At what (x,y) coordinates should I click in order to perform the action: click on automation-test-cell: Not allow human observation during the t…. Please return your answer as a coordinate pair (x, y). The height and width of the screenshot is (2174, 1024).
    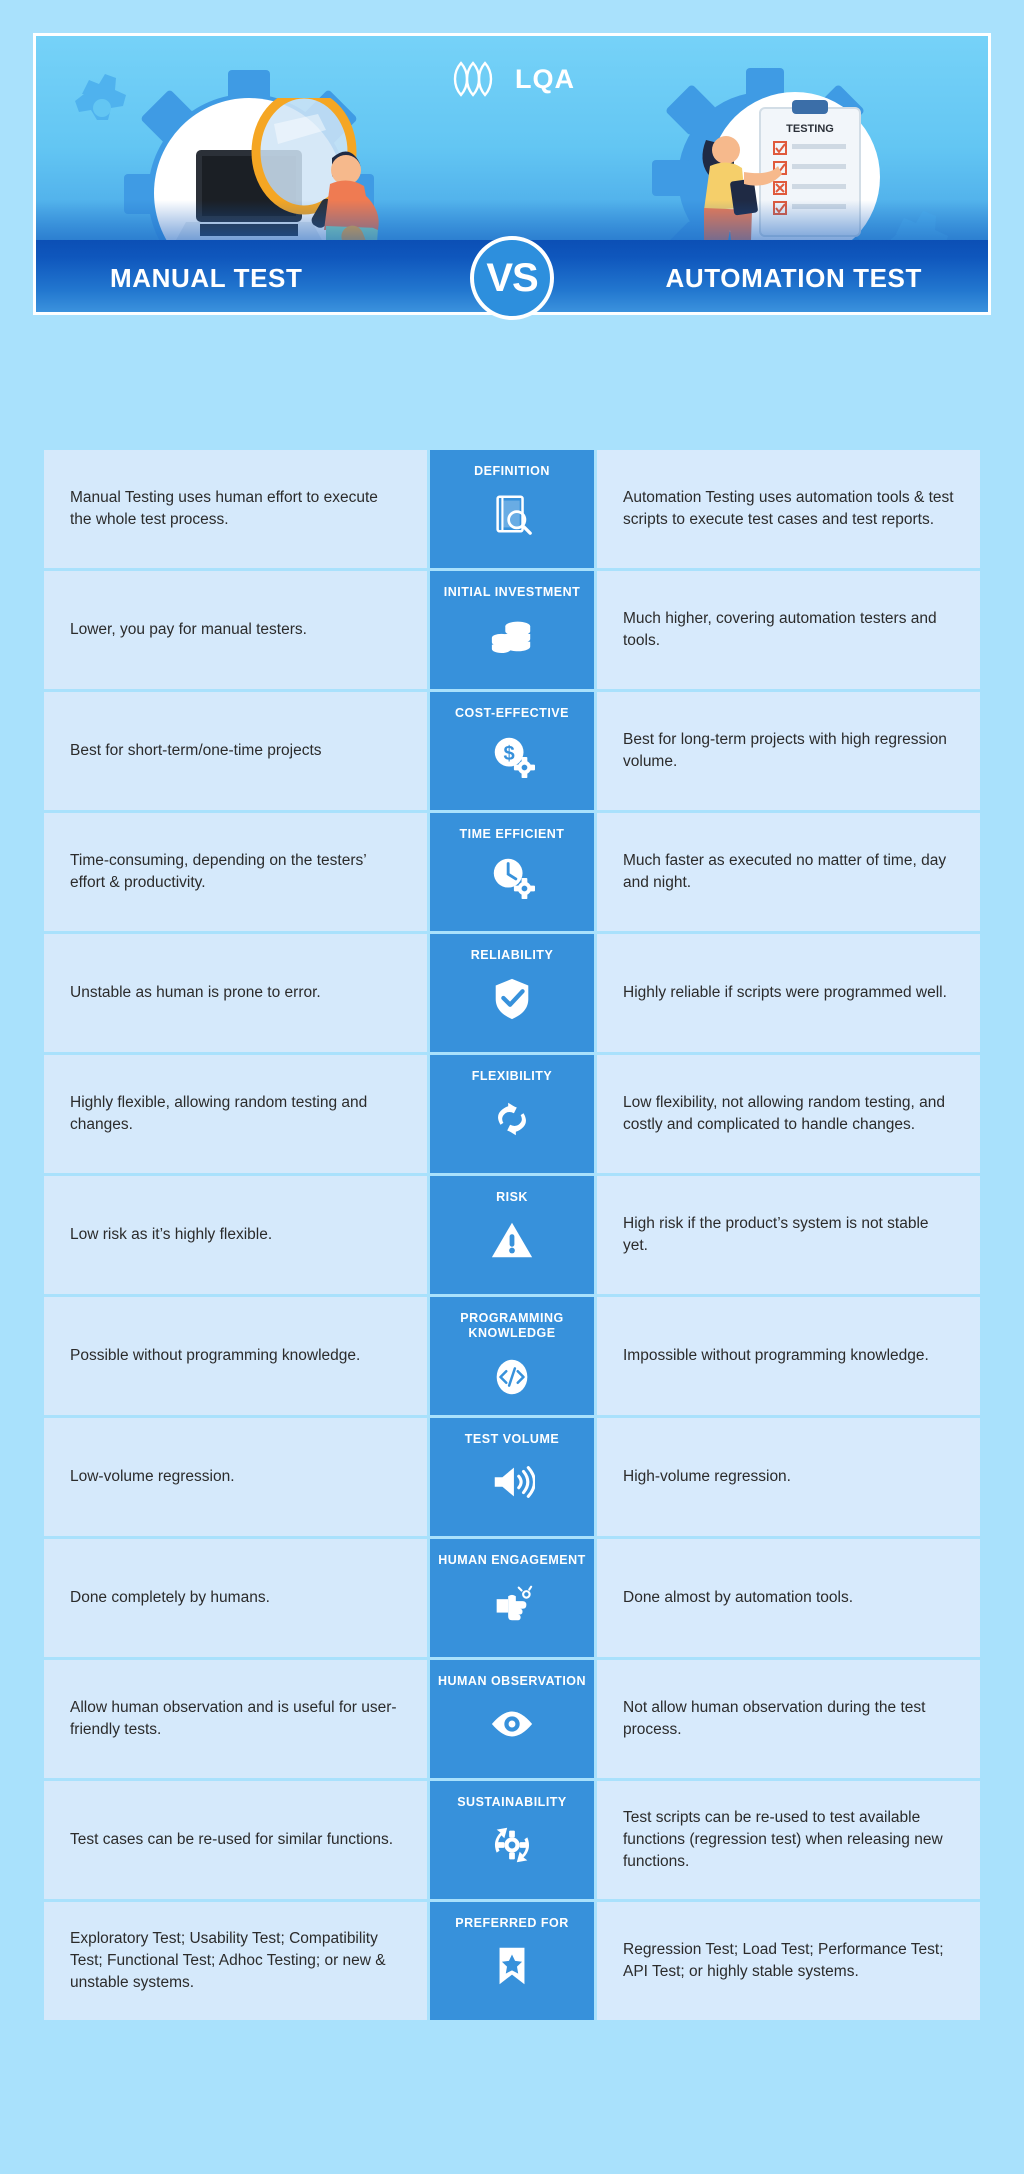
    Looking at the image, I should click on (788, 1719).